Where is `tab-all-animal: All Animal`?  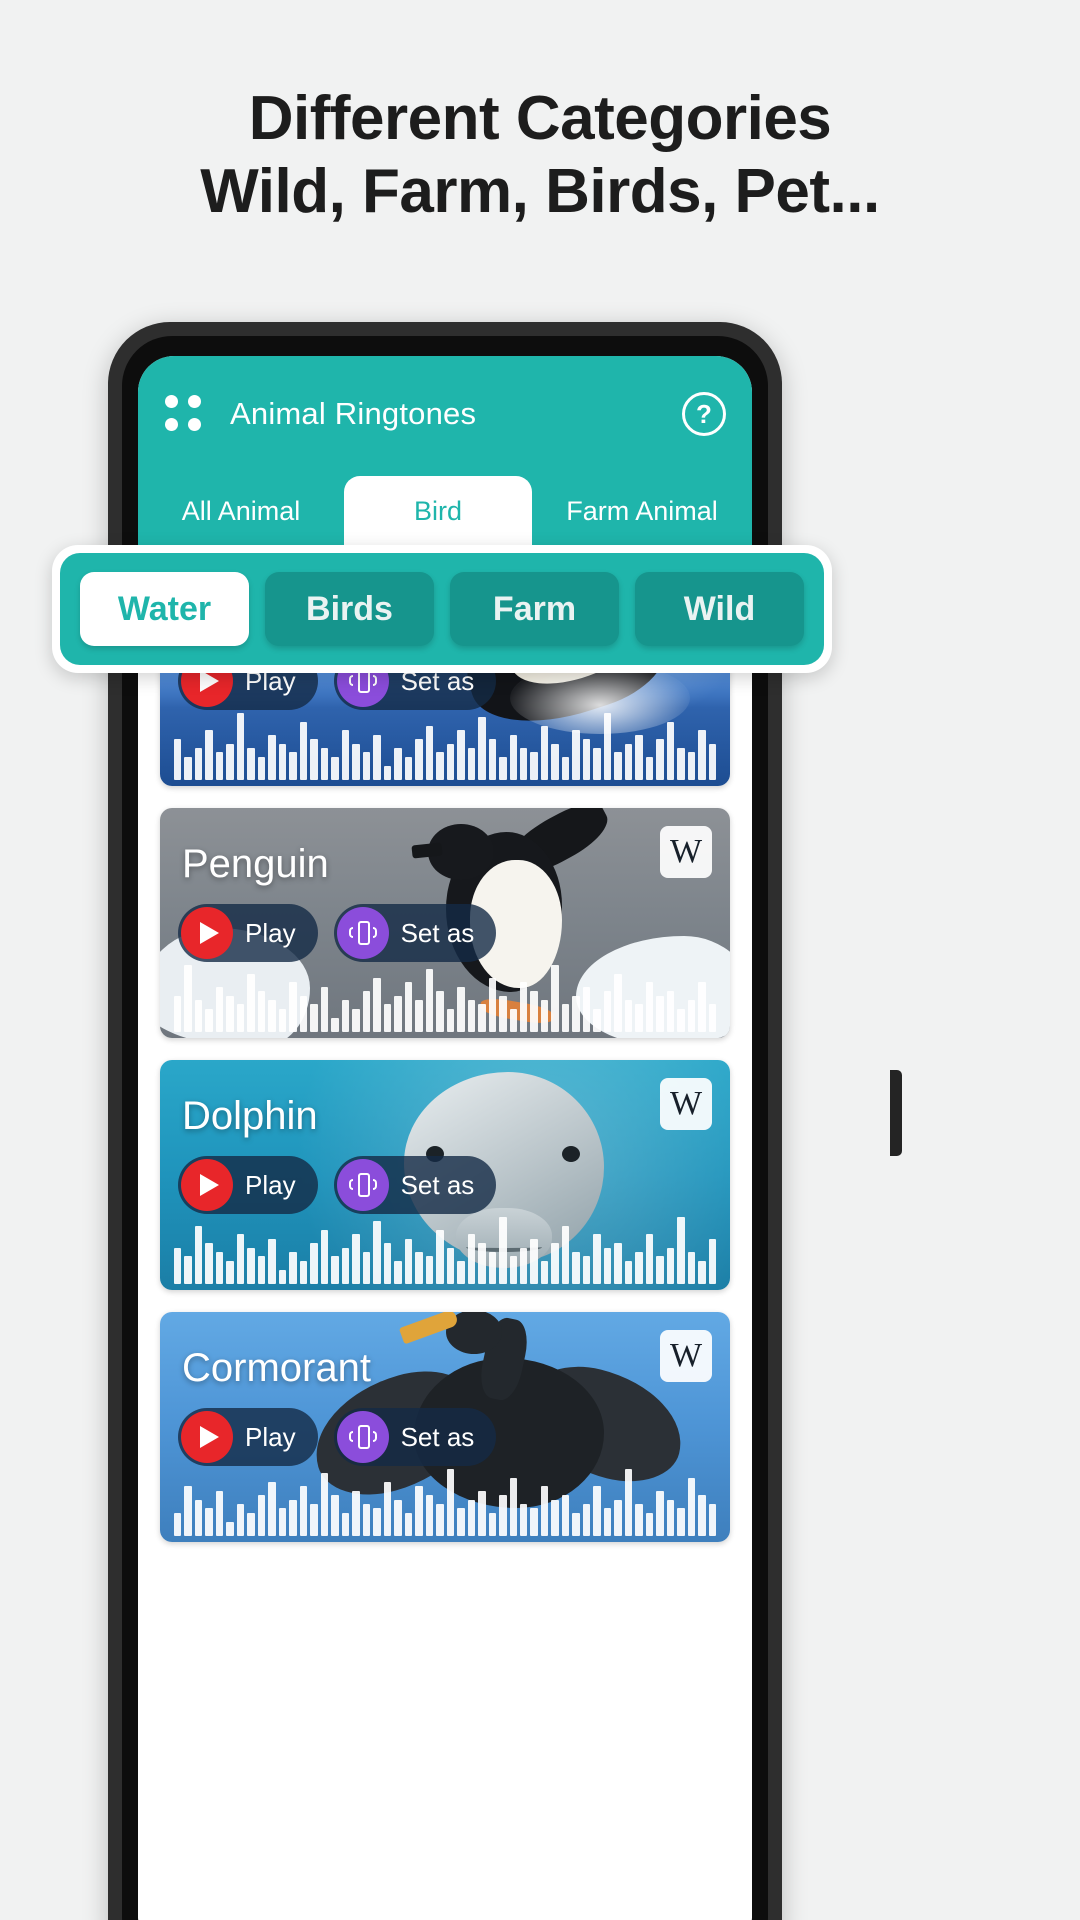 tab-all-animal: All Animal is located at coordinates (241, 511).